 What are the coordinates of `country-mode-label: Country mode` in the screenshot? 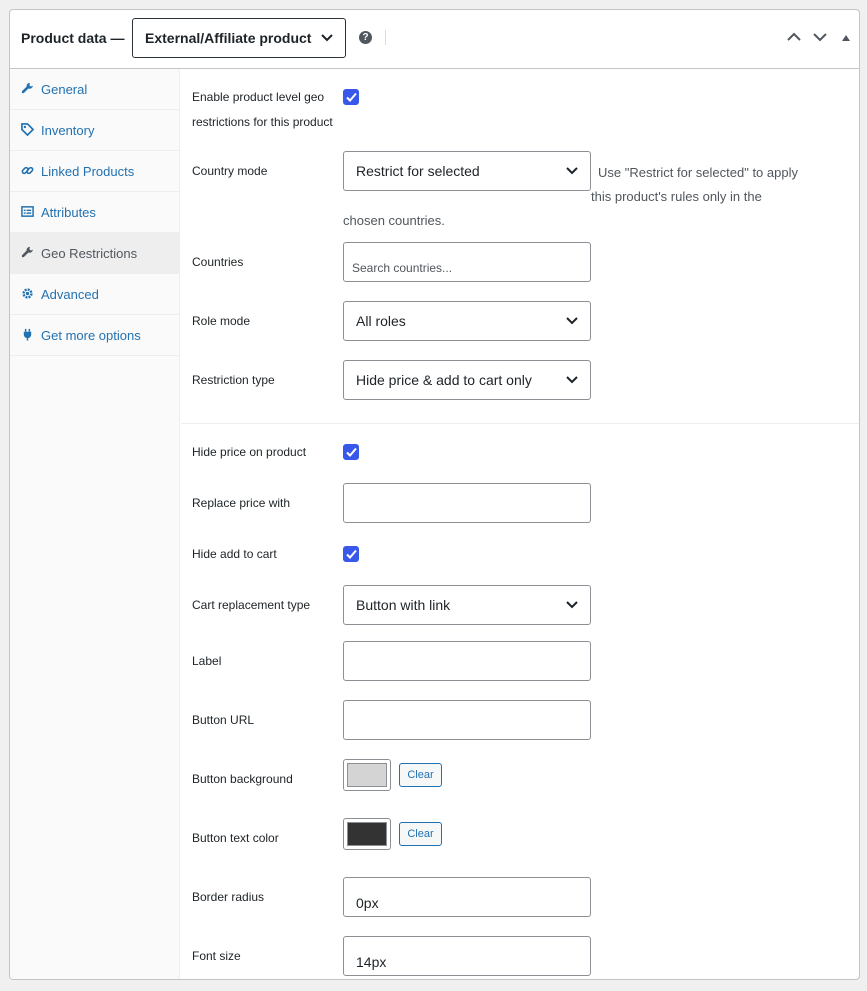 It's located at (230, 171).